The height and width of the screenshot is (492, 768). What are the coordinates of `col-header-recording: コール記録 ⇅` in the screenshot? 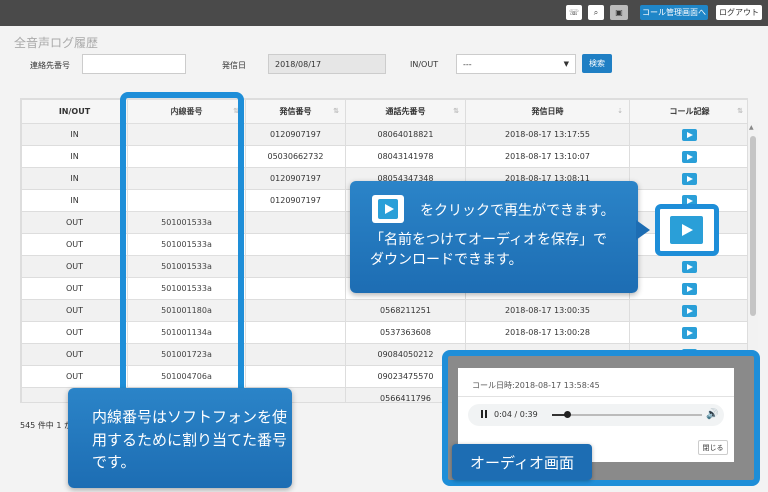 It's located at (688, 111).